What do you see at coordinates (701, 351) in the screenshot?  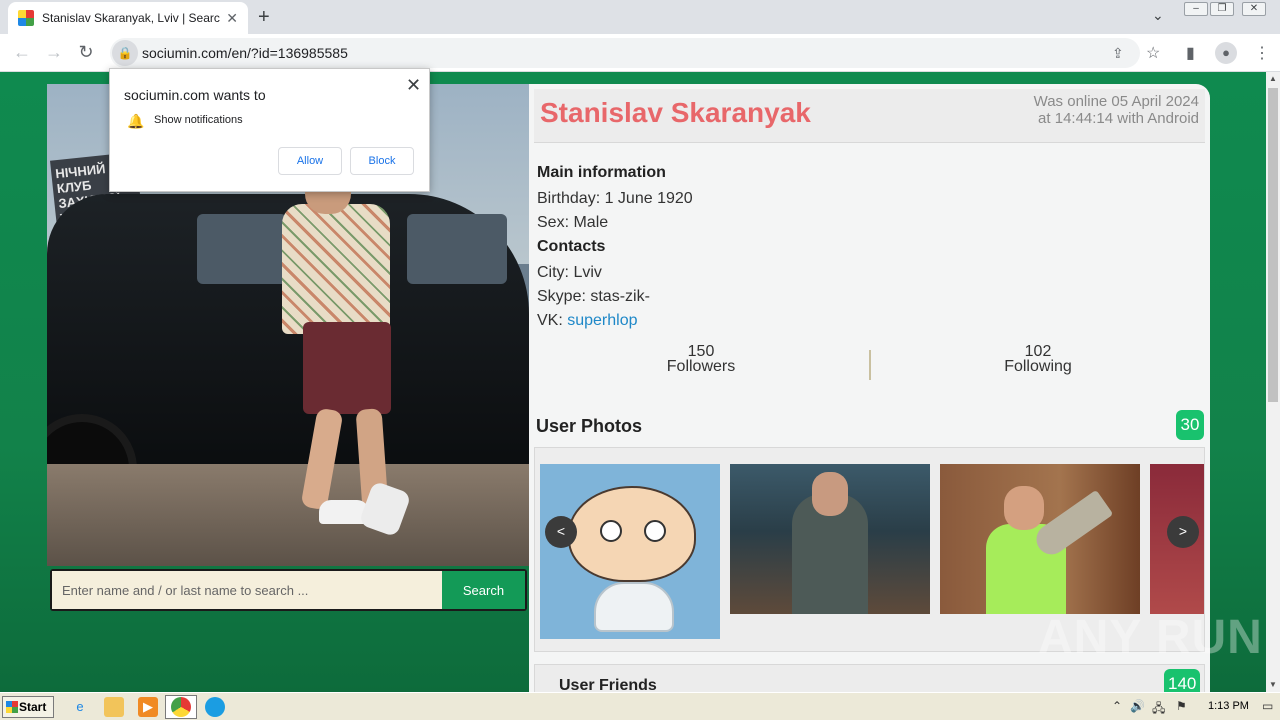 I see `followers-count: 150` at bounding box center [701, 351].